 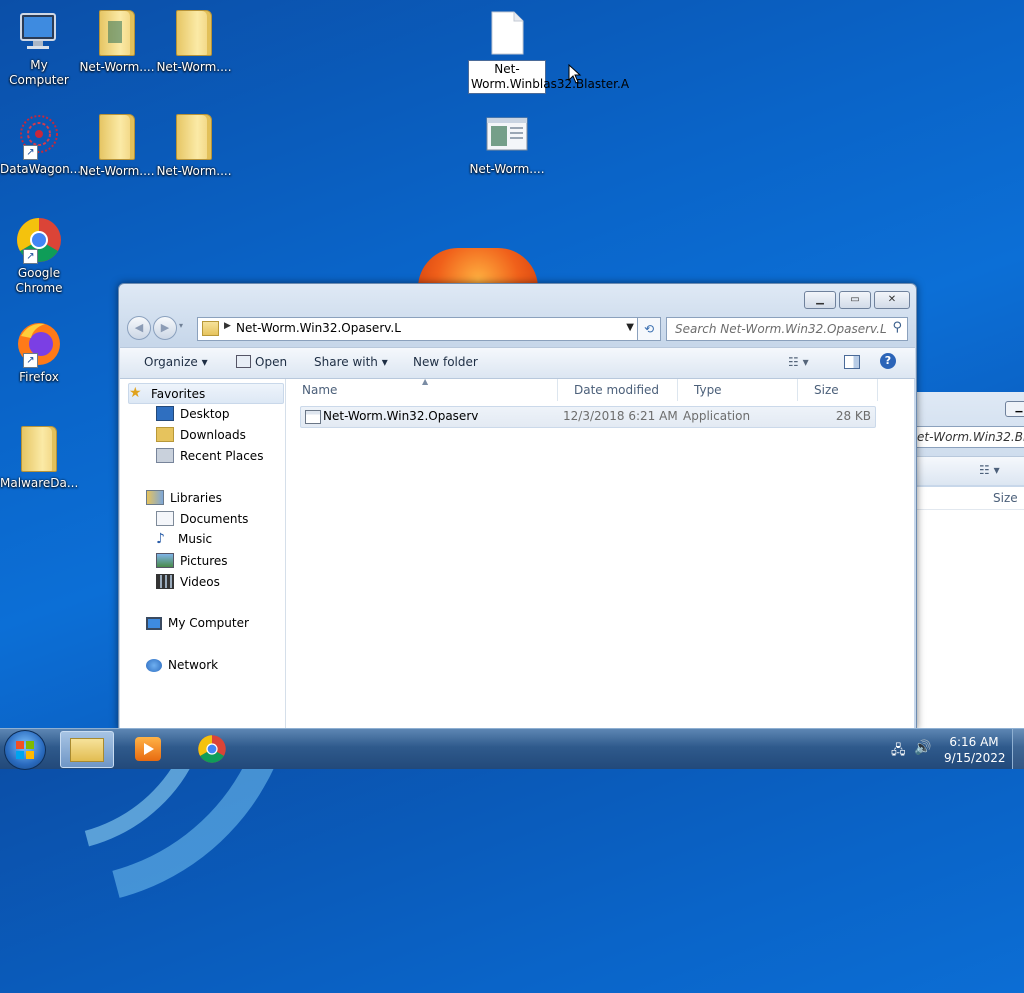 What do you see at coordinates (243, 361) in the screenshot?
I see `open-icon` at bounding box center [243, 361].